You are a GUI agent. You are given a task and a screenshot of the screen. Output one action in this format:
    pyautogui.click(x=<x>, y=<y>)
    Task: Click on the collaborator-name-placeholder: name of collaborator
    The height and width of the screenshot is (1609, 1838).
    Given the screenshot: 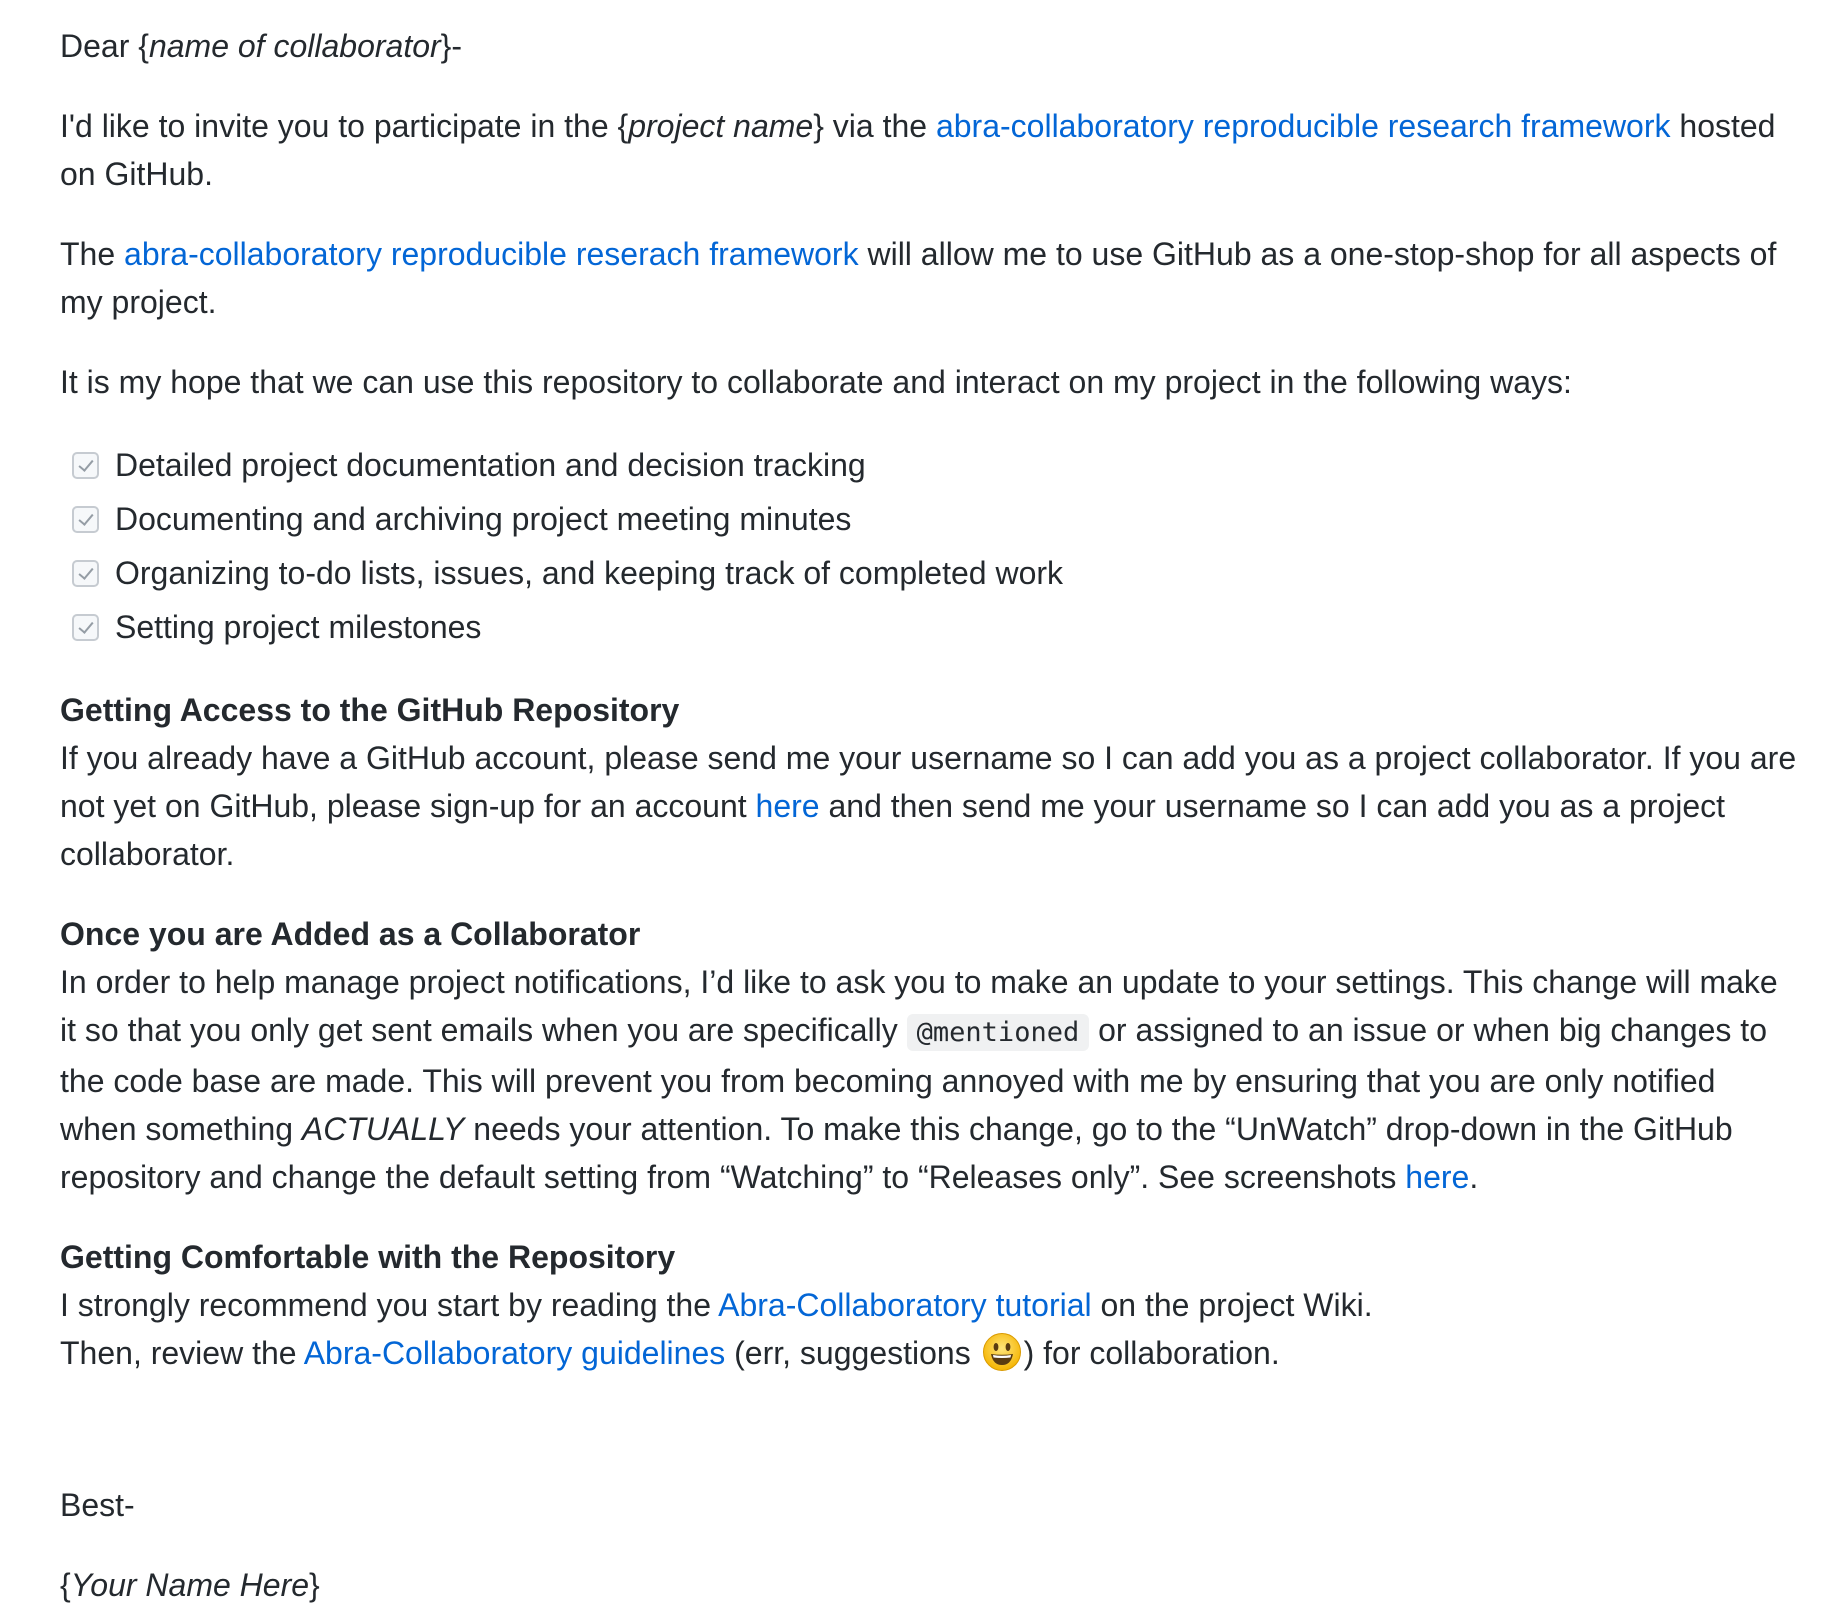 What is the action you would take?
    pyautogui.click(x=294, y=46)
    